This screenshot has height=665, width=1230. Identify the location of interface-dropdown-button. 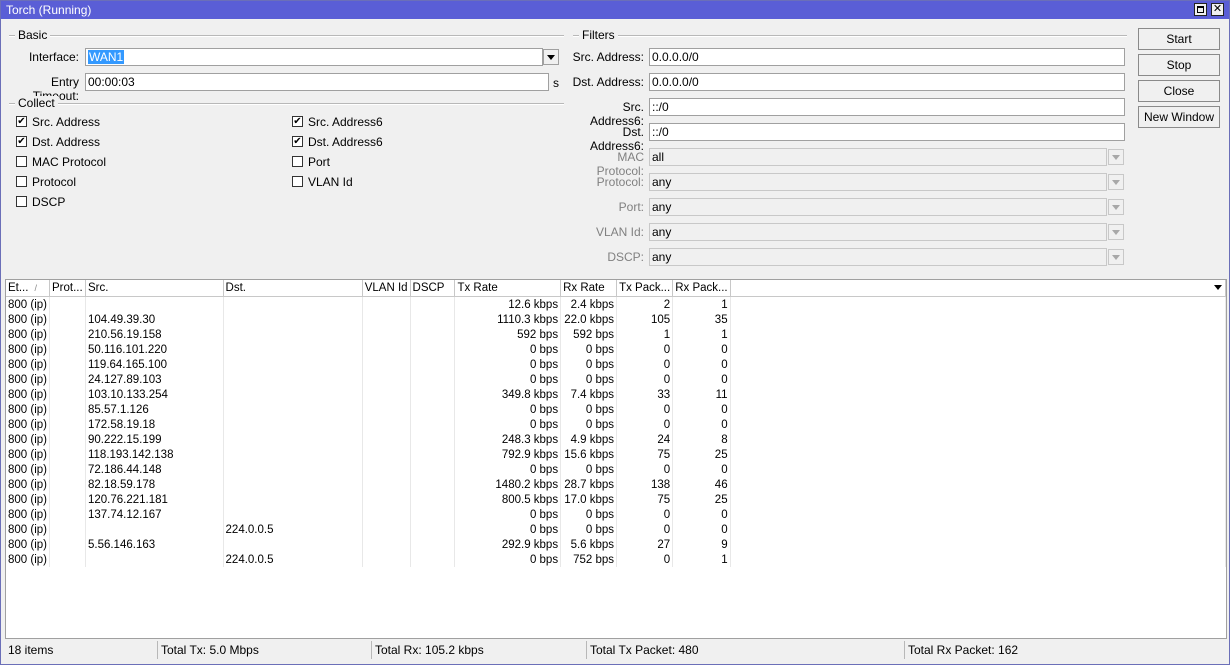
(551, 57).